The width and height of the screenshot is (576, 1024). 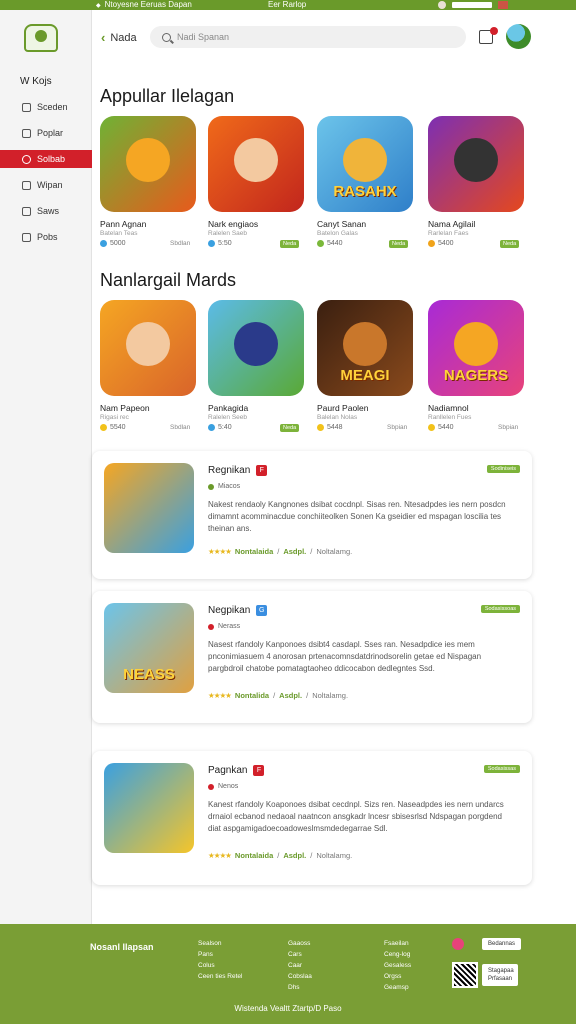 What do you see at coordinates (228, 408) in the screenshot?
I see `app-name: Pankagida` at bounding box center [228, 408].